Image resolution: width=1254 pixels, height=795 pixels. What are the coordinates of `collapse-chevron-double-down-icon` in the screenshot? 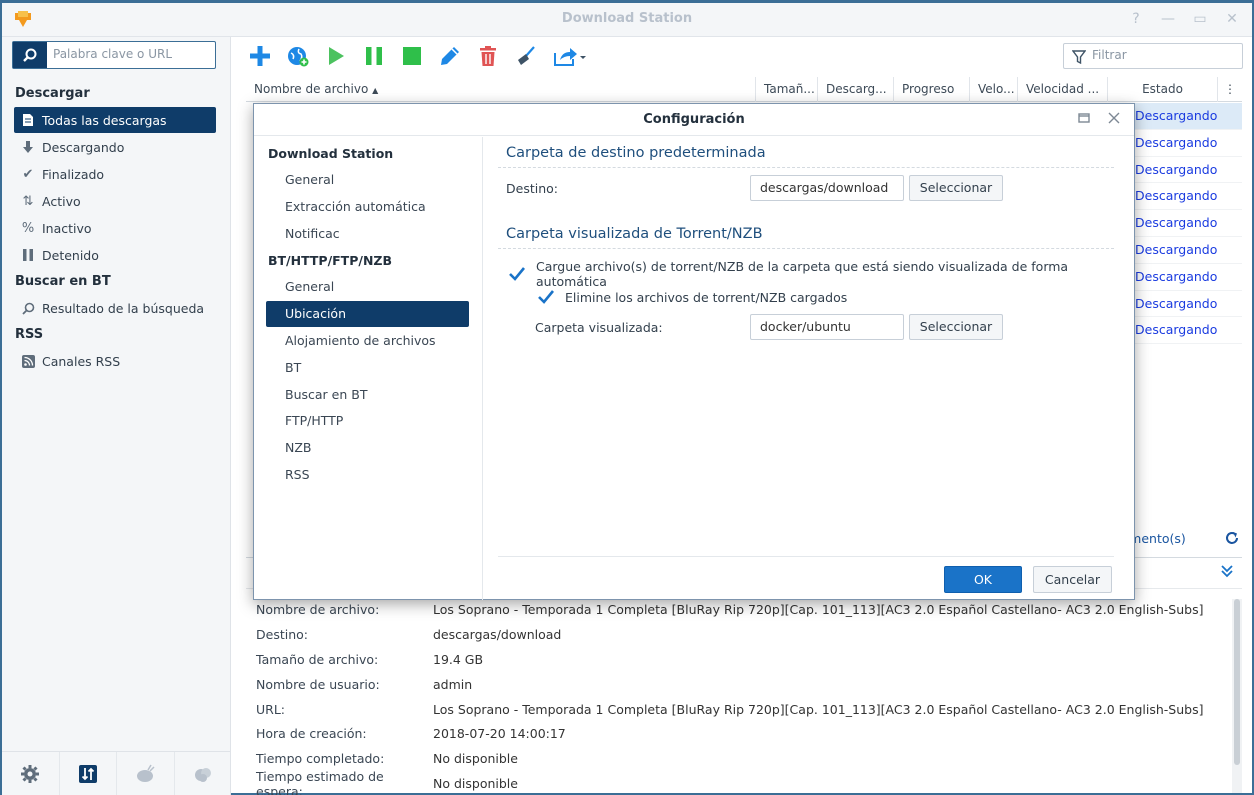 It's located at (1227, 571).